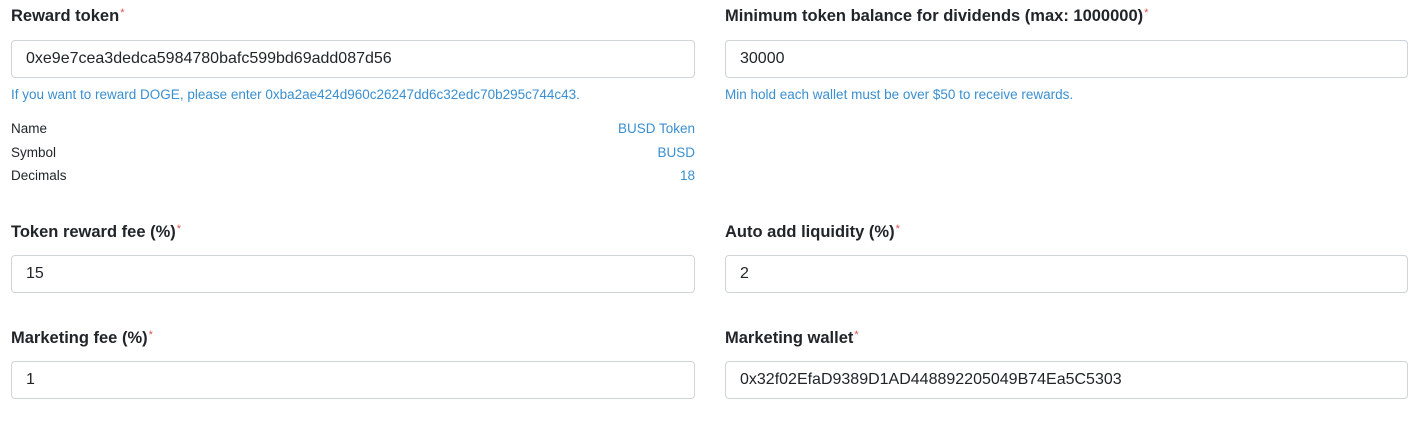 This screenshot has width=1421, height=422. Describe the element at coordinates (29, 128) in the screenshot. I see `token-info-key: Name` at that location.